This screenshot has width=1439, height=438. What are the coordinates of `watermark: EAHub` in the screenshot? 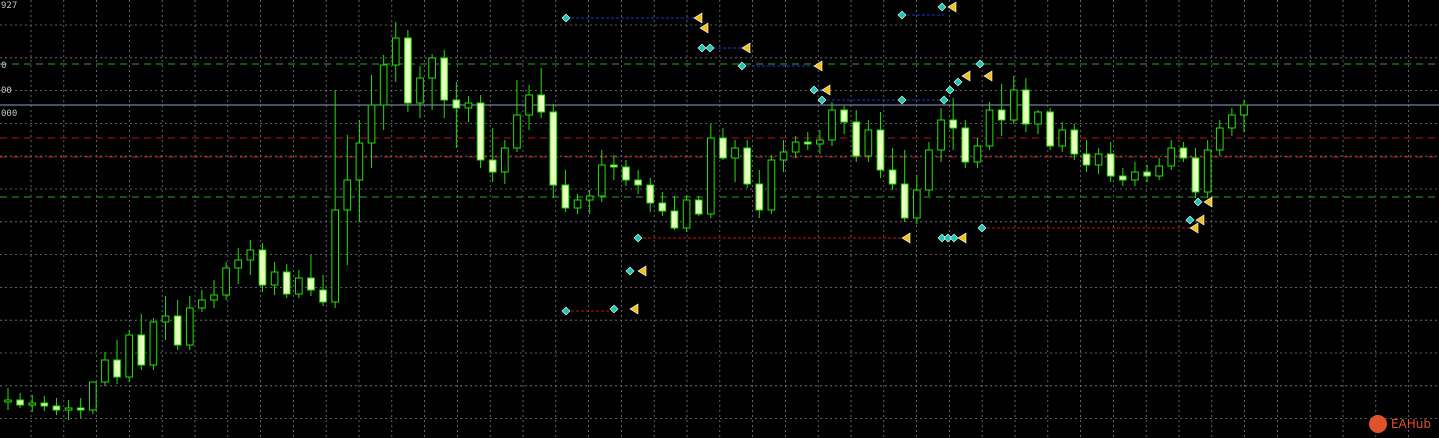 It's located at (1399, 424).